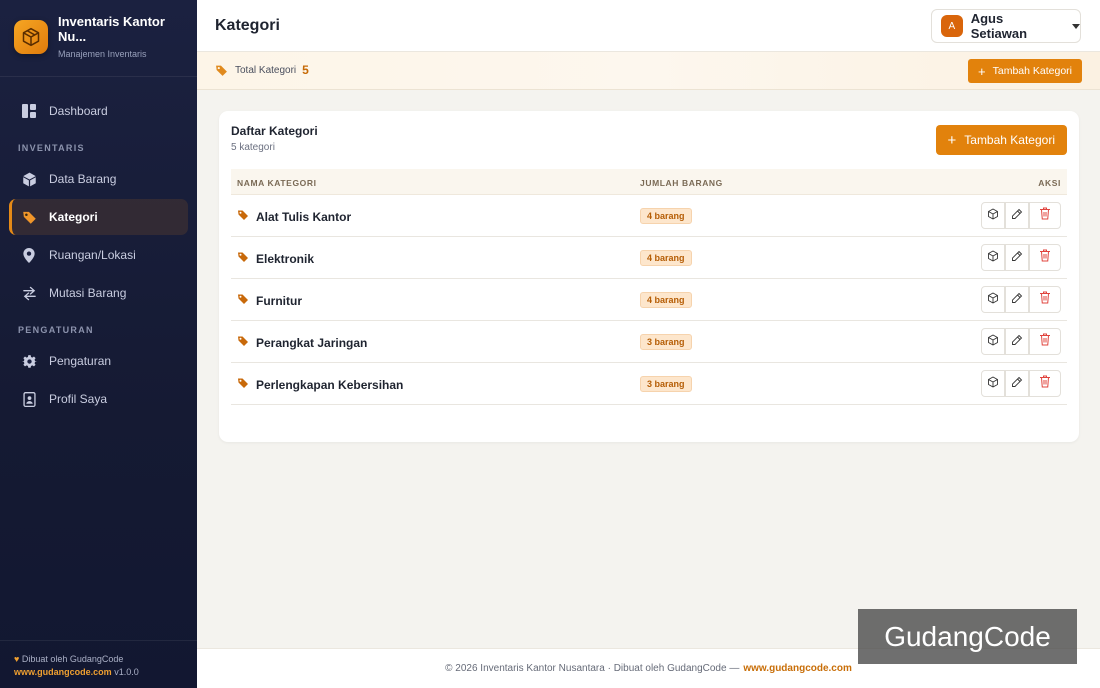 The height and width of the screenshot is (688, 1100). What do you see at coordinates (63, 672) in the screenshot?
I see `gudangcode-link: www.gudangcode.com` at bounding box center [63, 672].